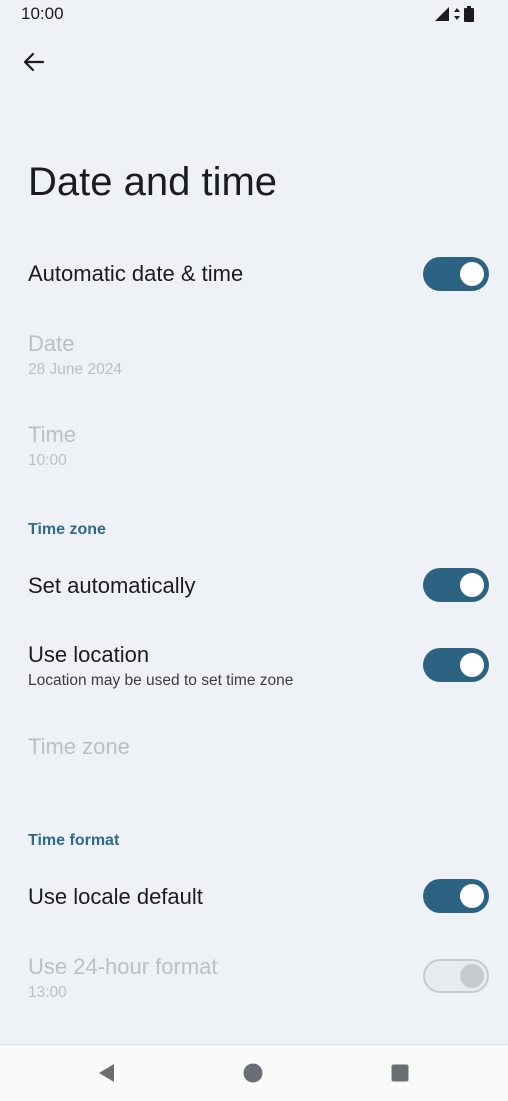  Describe the element at coordinates (52, 434) in the screenshot. I see `setting-title: Time` at that location.